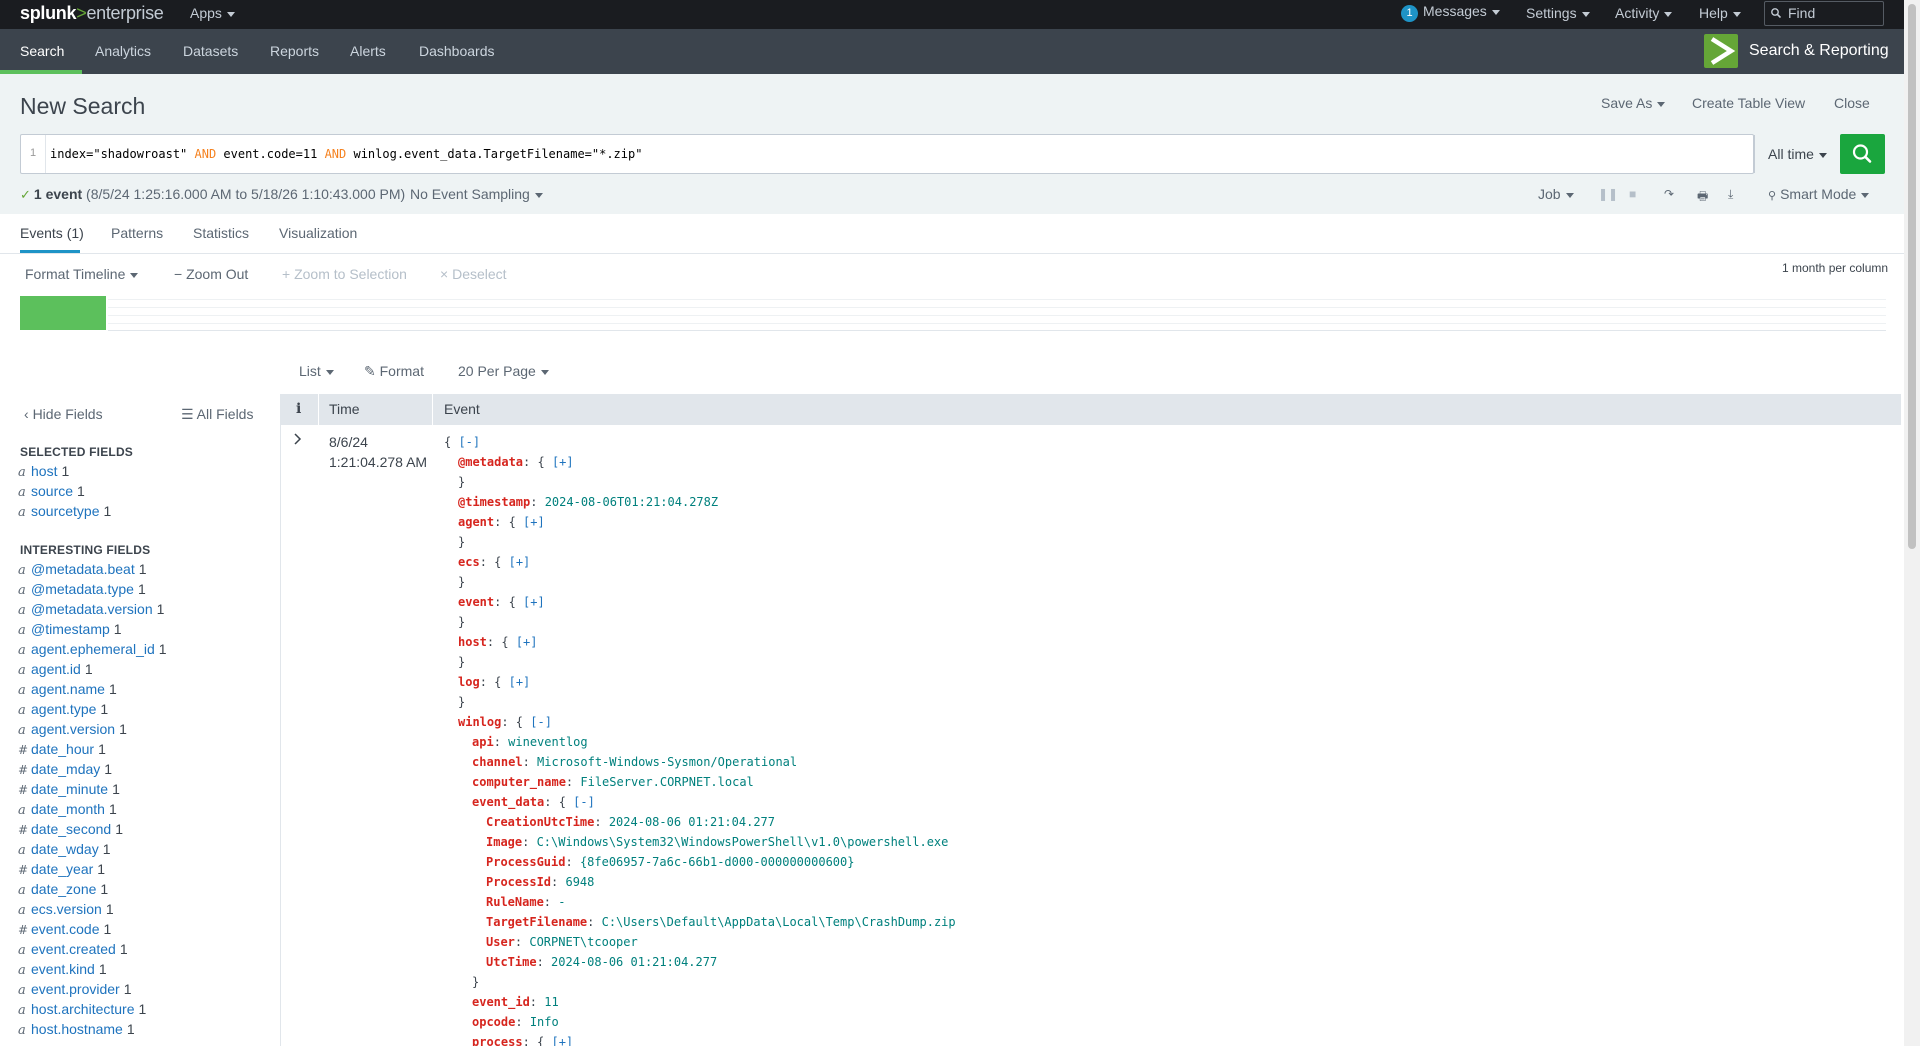 The width and height of the screenshot is (1920, 1046). I want to click on json-key: Image, so click(504, 842).